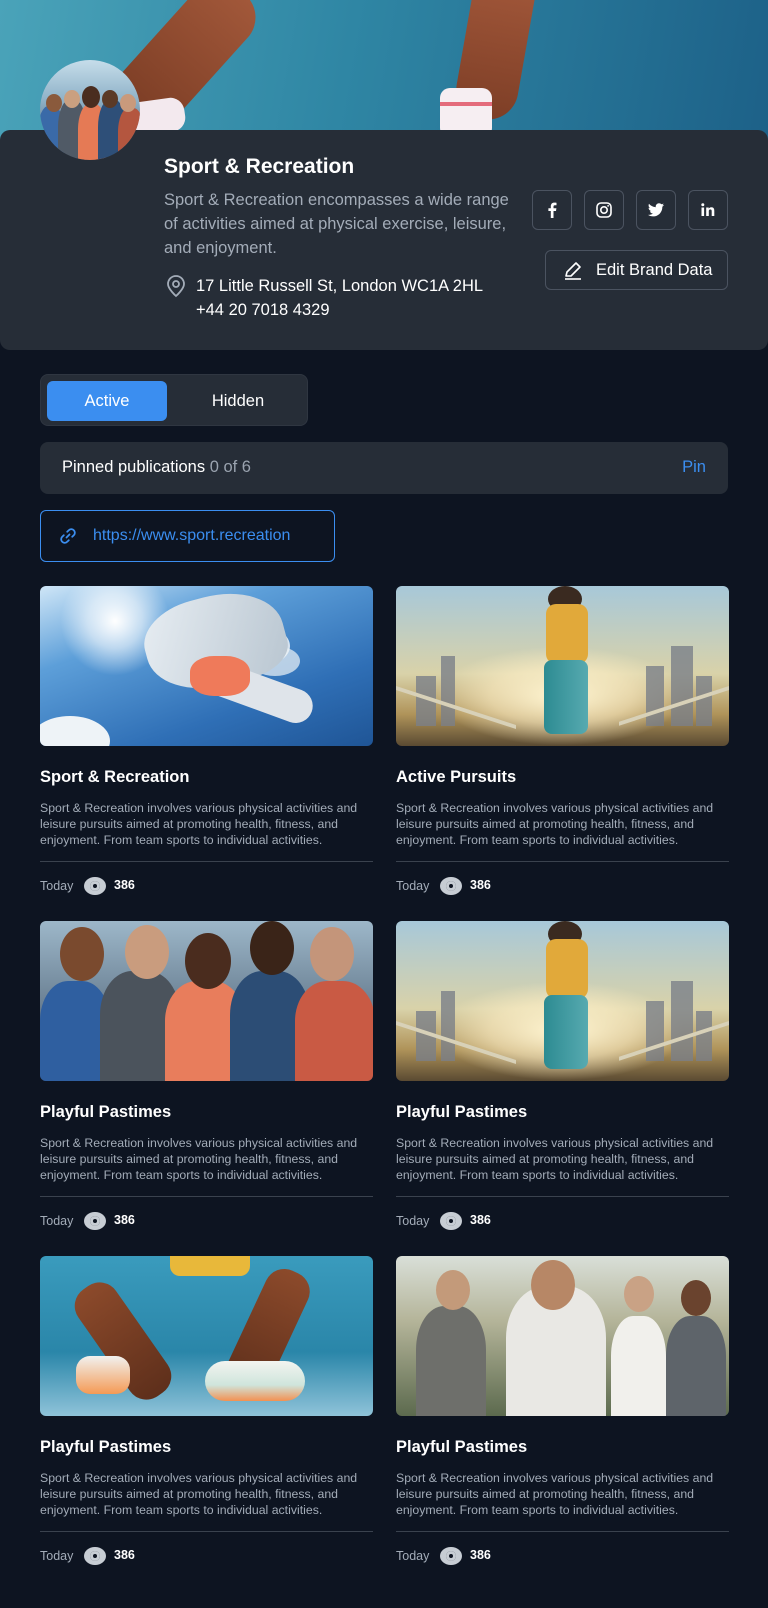 This screenshot has width=768, height=1608. I want to click on edit-brand-data-button: Edit Brand Data, so click(636, 270).